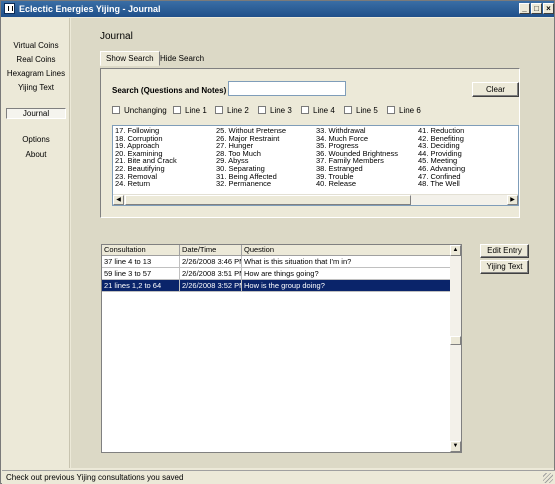 This screenshot has width=555, height=484. I want to click on table-cell: How are things going?, so click(346, 274).